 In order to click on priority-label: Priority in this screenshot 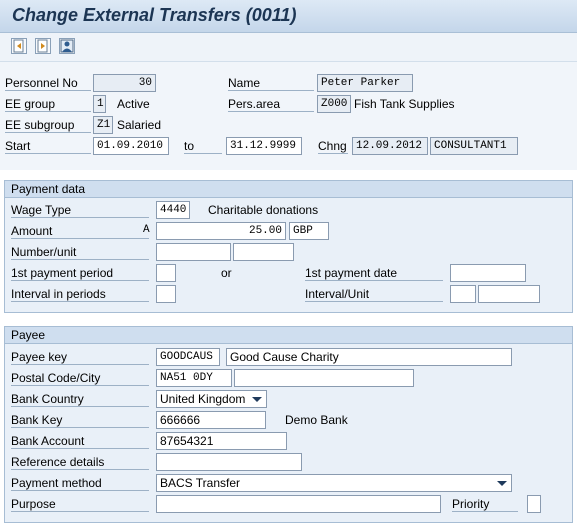, I will do `click(485, 504)`.